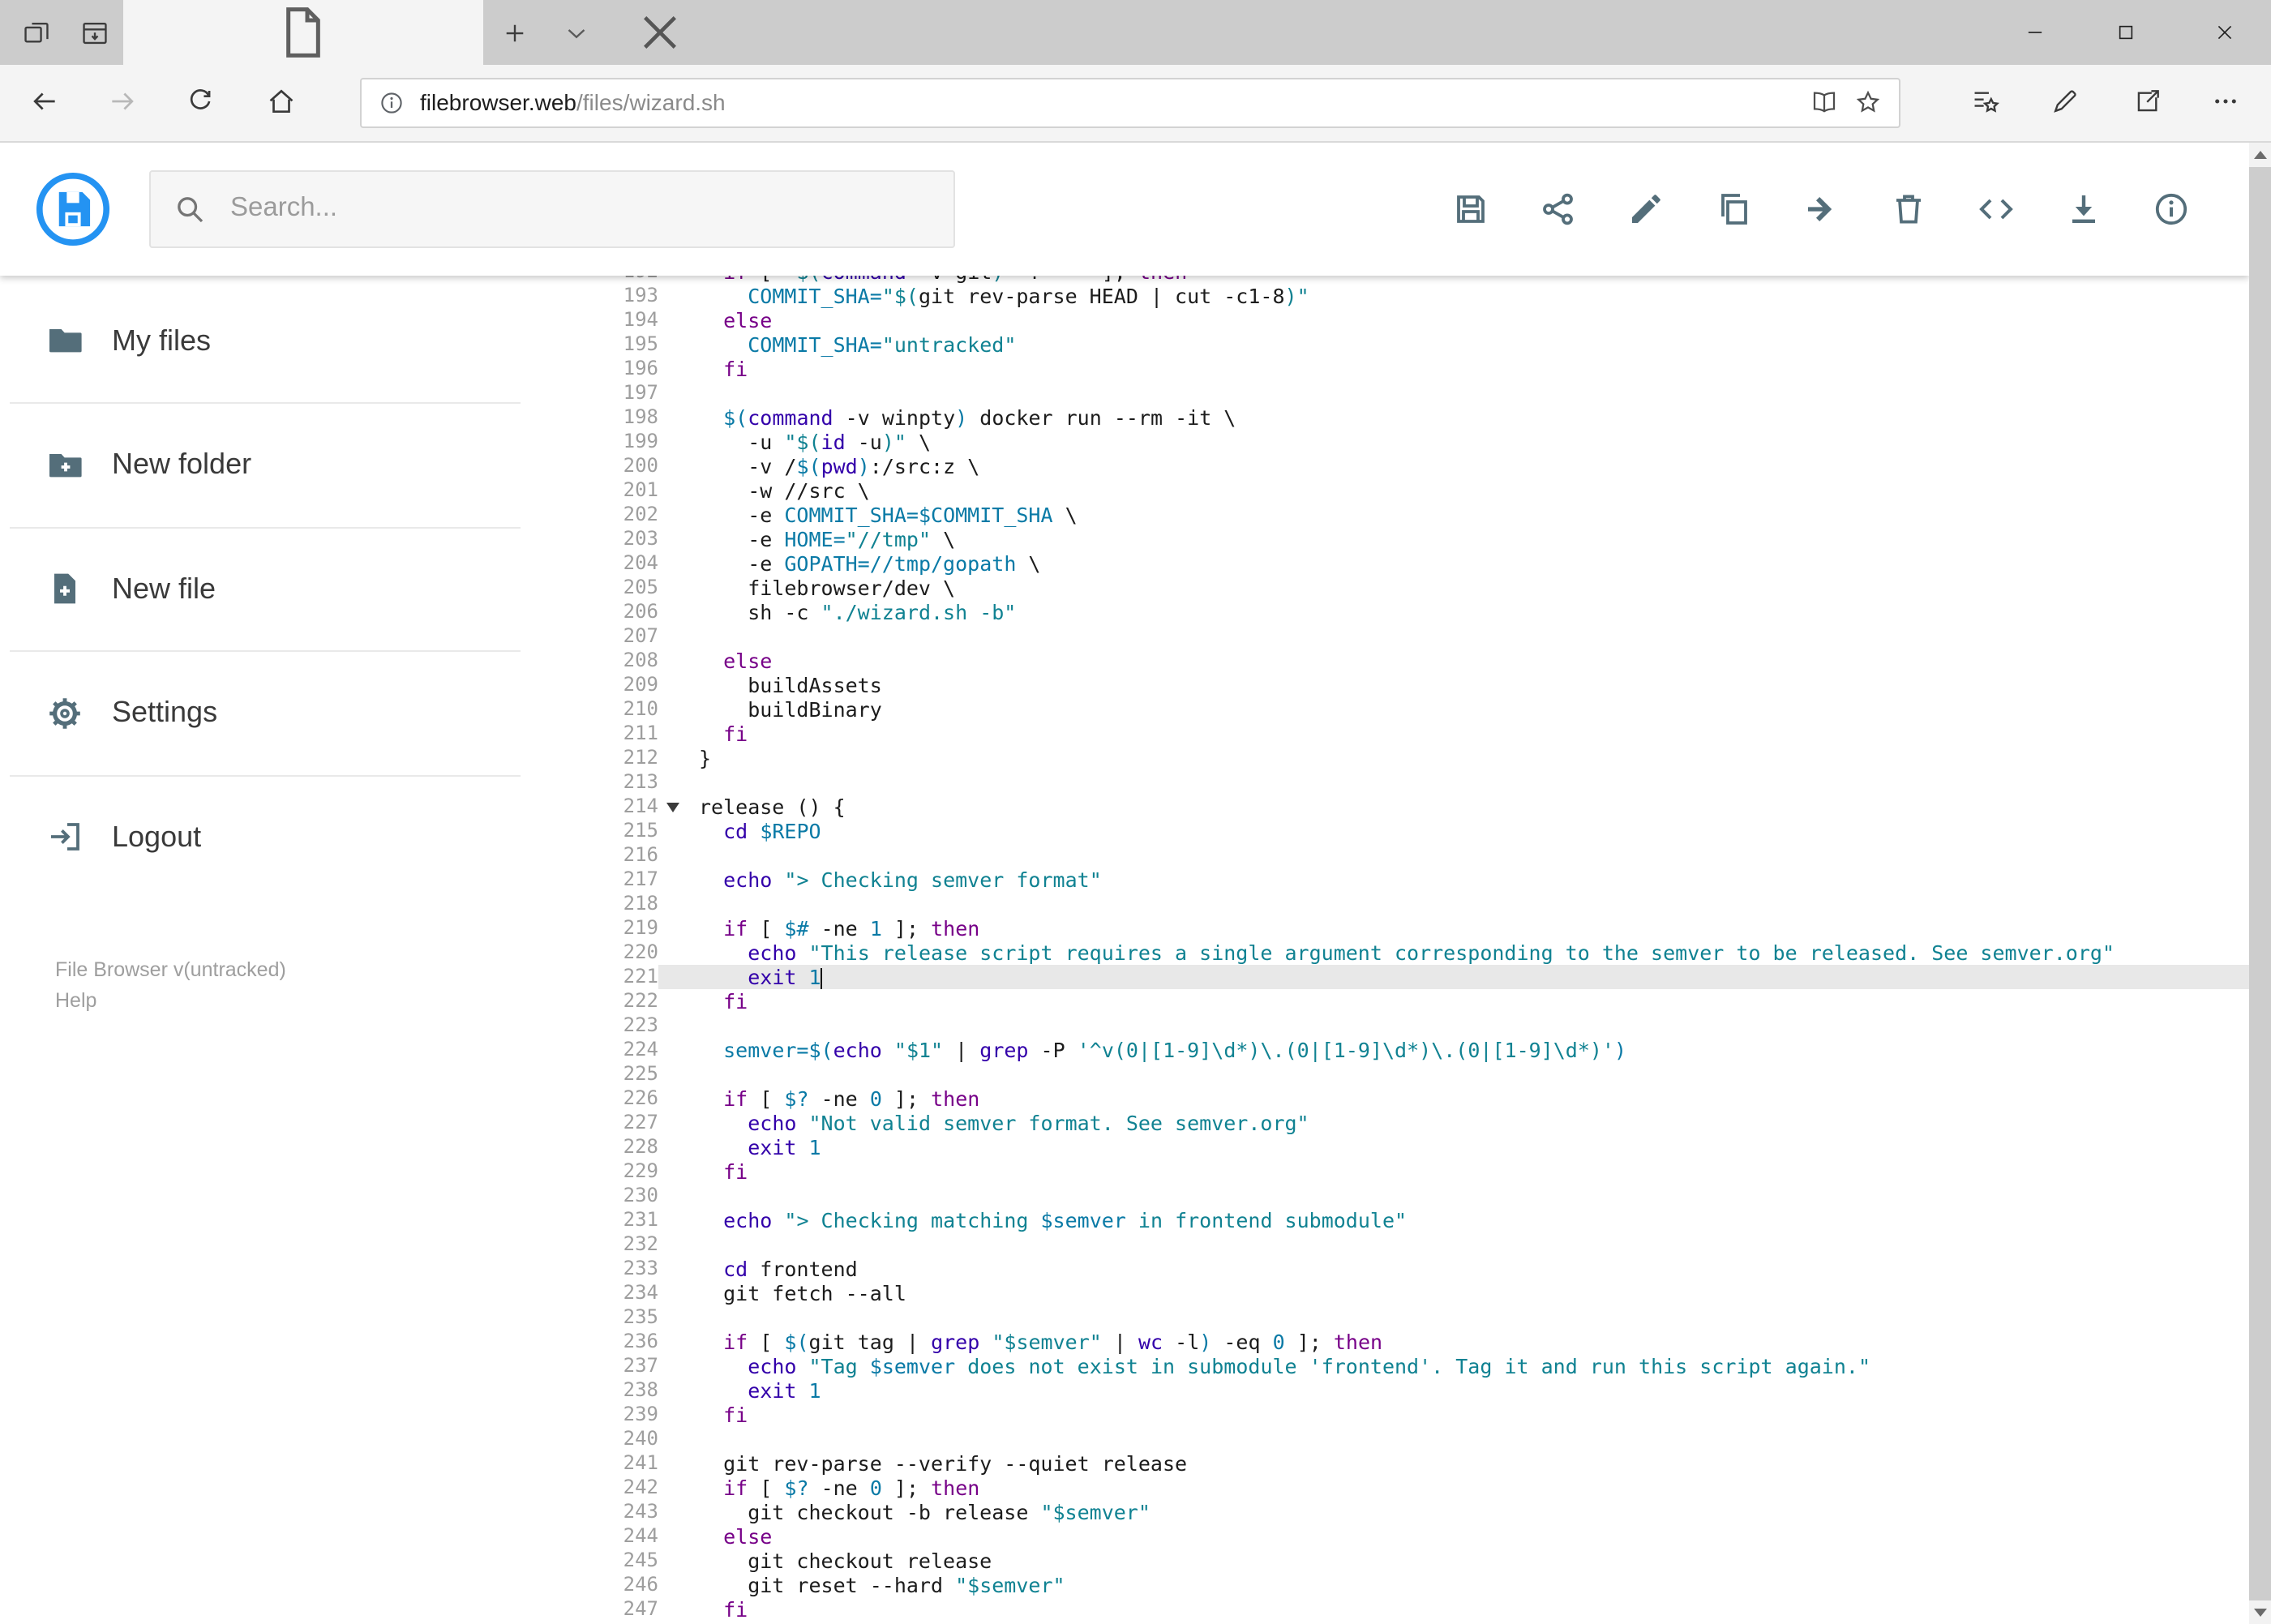  What do you see at coordinates (44, 101) in the screenshot?
I see `back-button` at bounding box center [44, 101].